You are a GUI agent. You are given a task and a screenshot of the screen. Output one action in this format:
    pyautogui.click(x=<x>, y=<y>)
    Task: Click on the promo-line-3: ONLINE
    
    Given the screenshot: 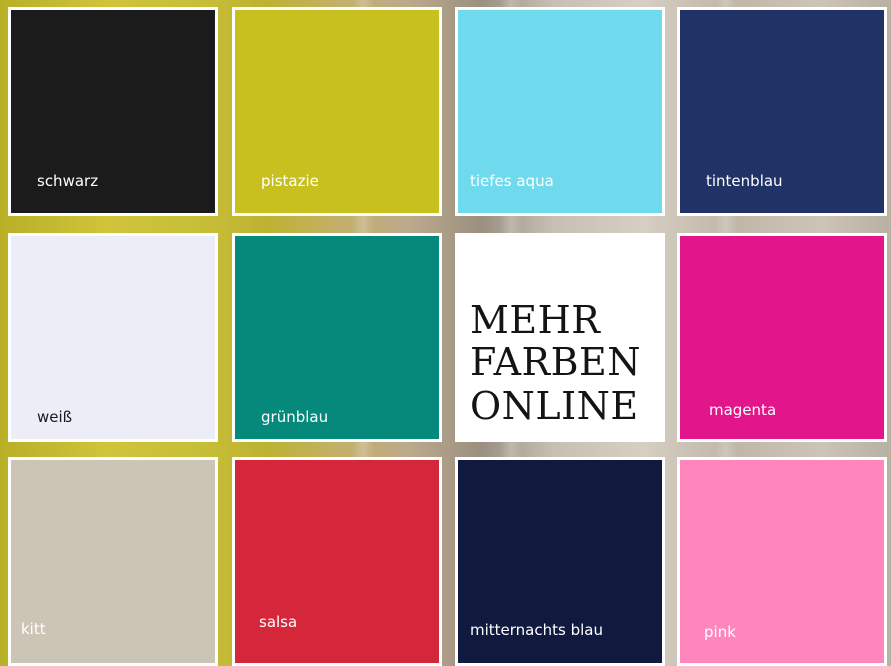 What is the action you would take?
    pyautogui.click(x=554, y=406)
    